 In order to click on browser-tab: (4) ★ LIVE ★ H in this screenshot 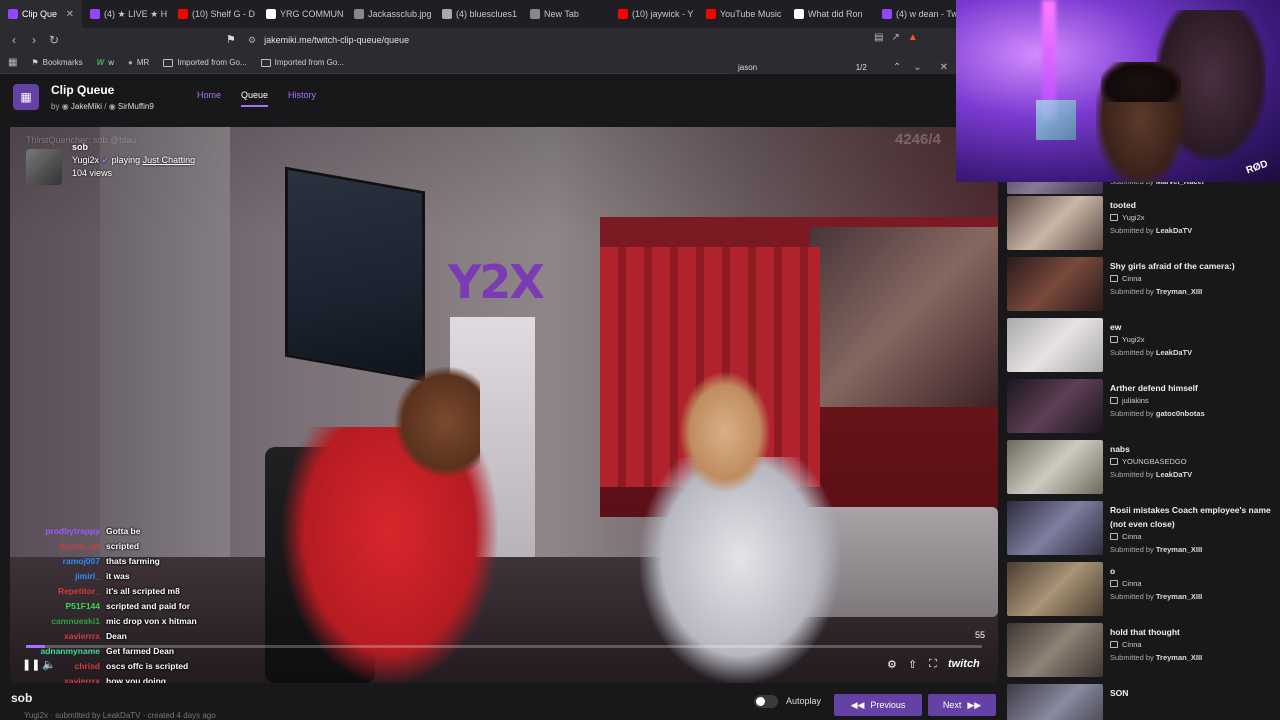, I will do `click(126, 14)`.